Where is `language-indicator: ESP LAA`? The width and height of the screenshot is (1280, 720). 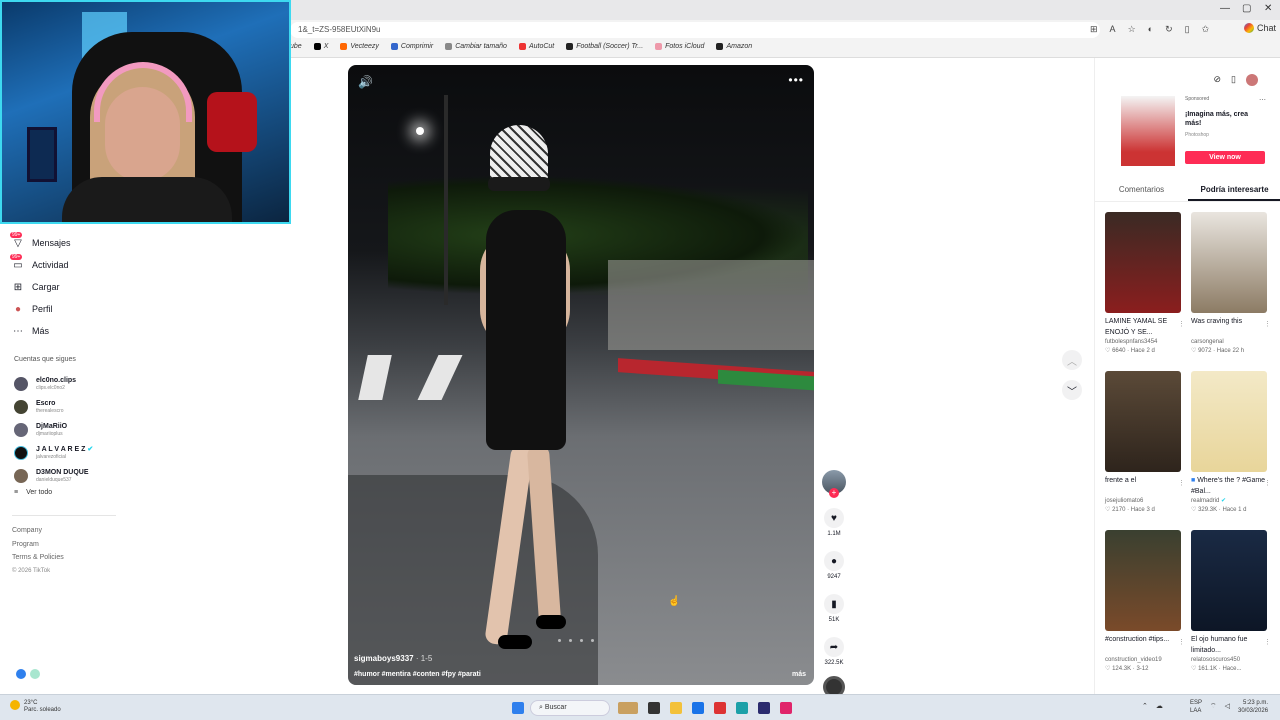
language-indicator: ESP LAA is located at coordinates (1196, 707).